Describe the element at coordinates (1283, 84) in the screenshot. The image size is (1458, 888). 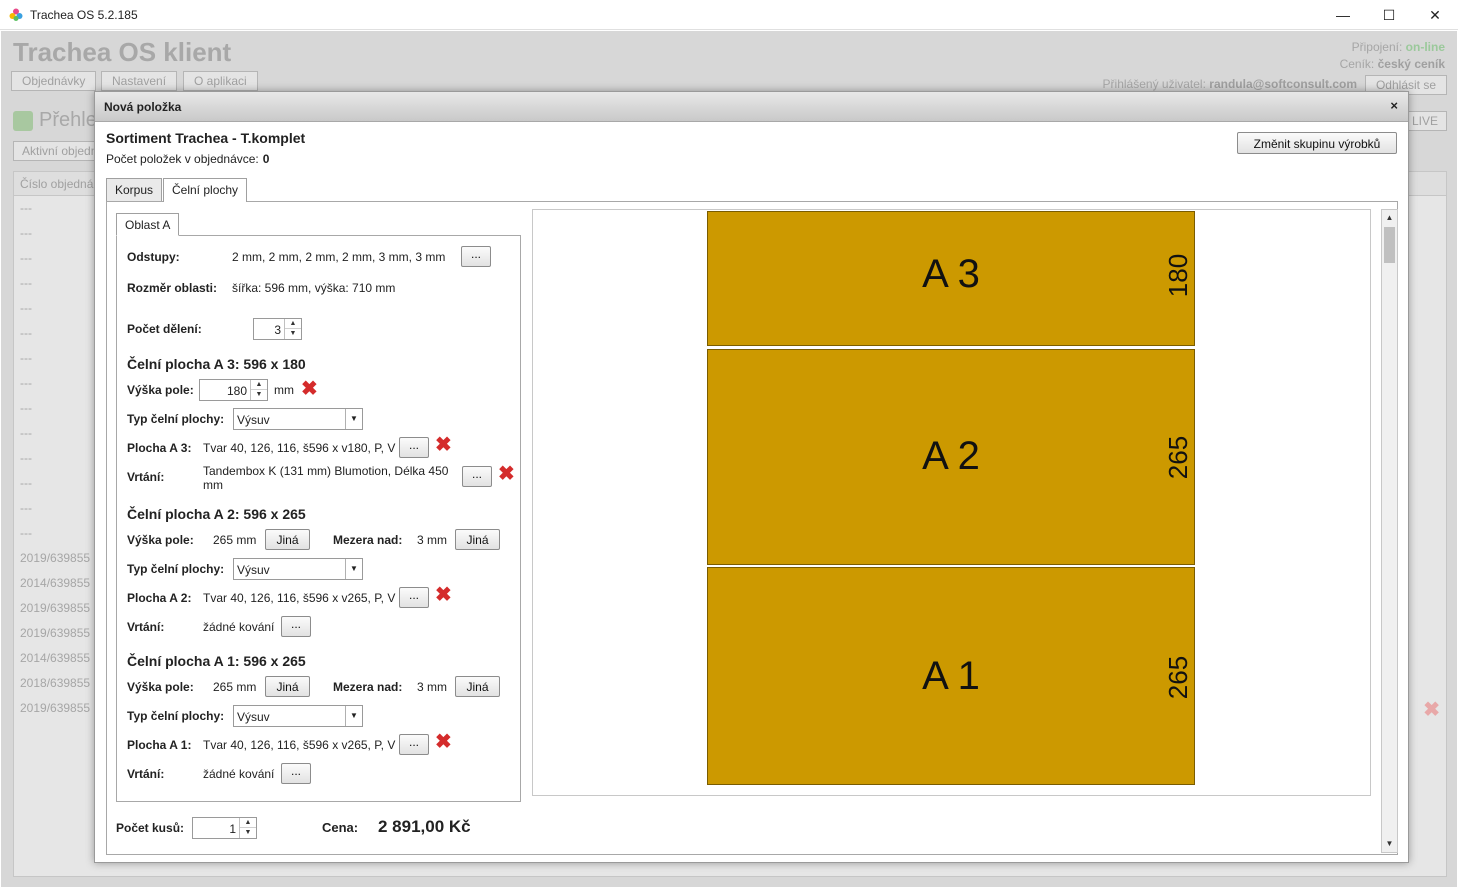
I see `user-value: randula@softconsult.com` at that location.